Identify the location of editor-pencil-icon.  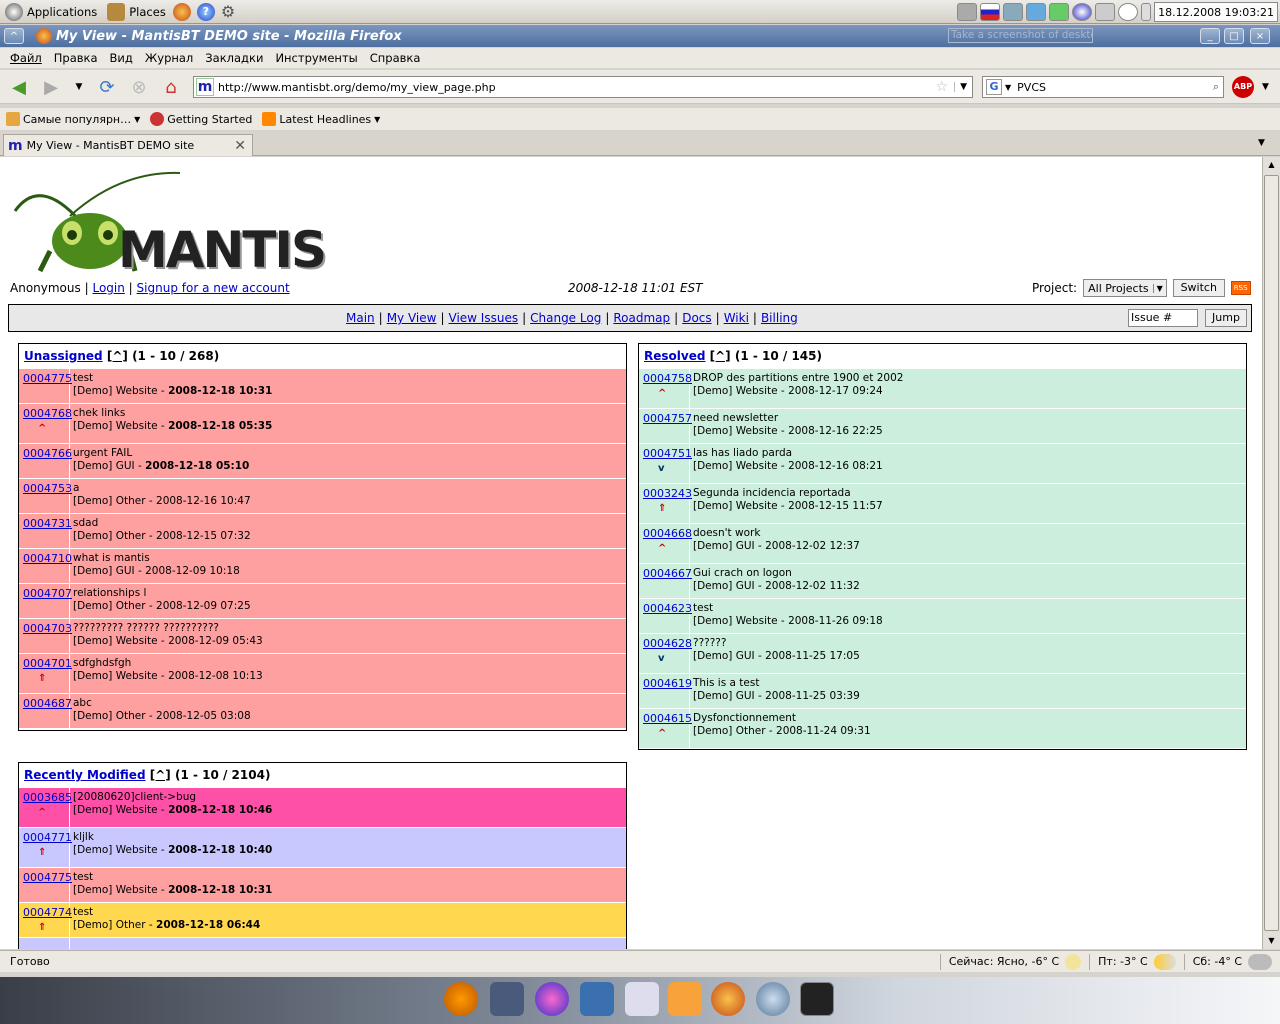
(597, 999).